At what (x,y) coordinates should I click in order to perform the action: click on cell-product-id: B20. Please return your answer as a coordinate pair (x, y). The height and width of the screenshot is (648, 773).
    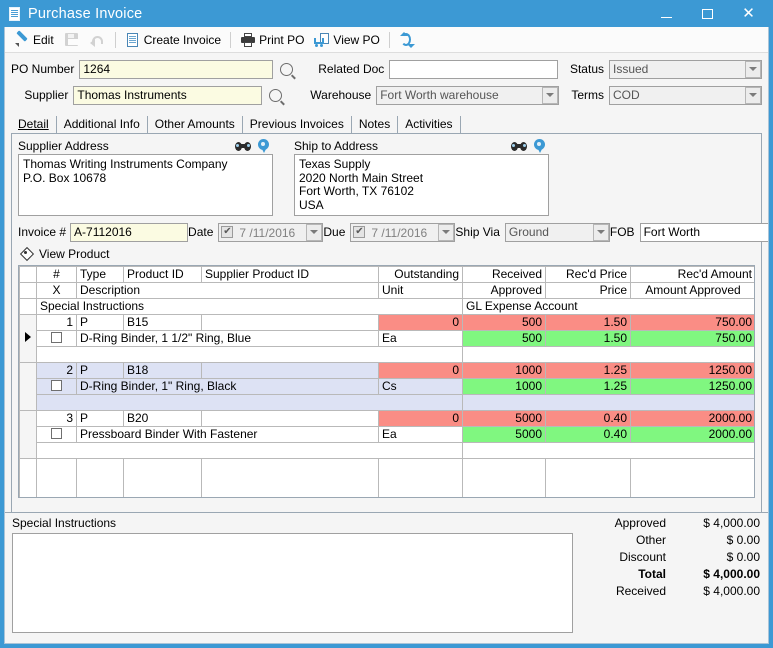
    Looking at the image, I should click on (162, 418).